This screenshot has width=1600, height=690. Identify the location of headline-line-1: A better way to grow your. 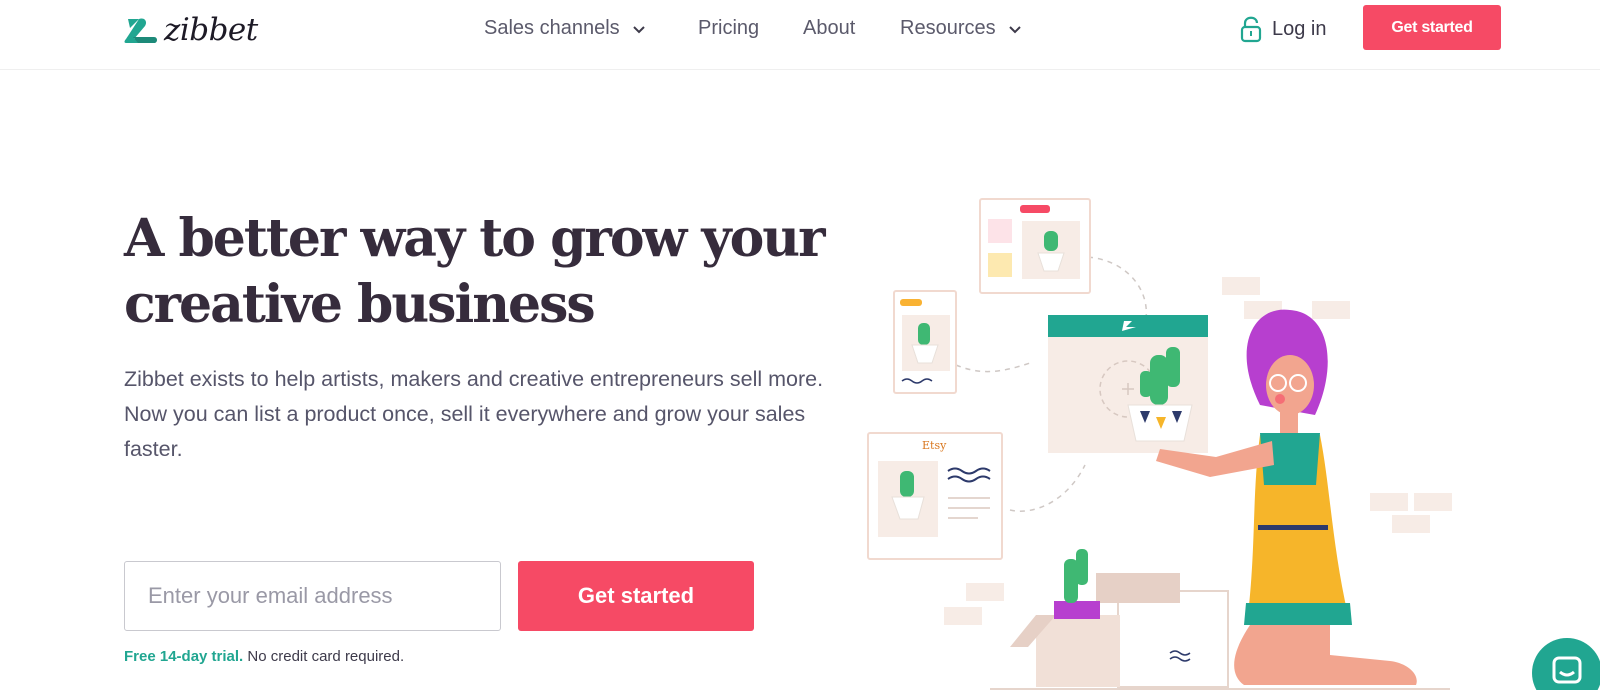
(475, 238).